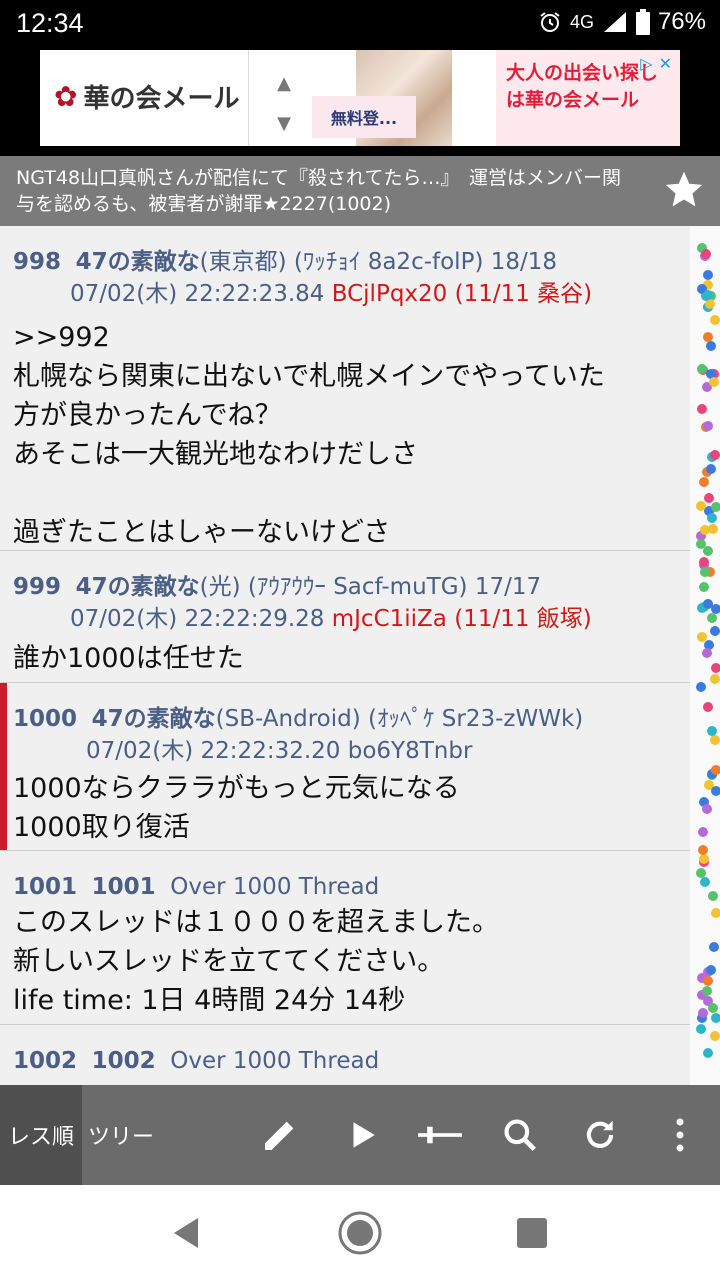 The width and height of the screenshot is (720, 1280). I want to click on ad-copy: 大人の出会い探し は華の会メール, so click(582, 87).